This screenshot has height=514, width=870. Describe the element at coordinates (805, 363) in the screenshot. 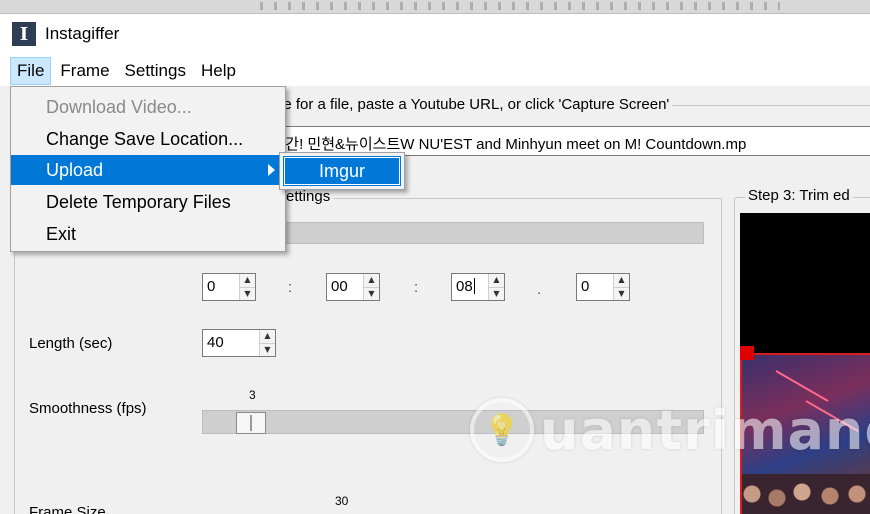

I see `video-preview` at that location.